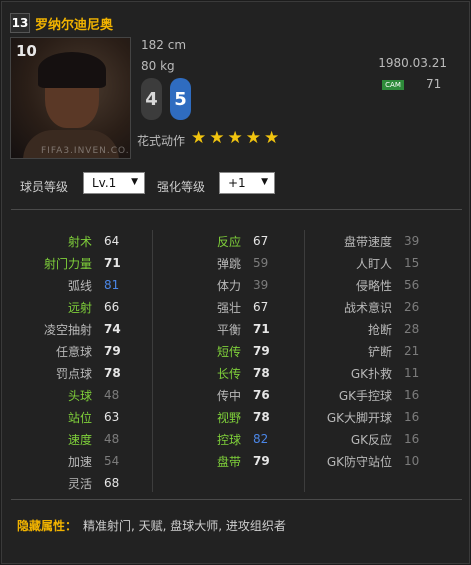  Describe the element at coordinates (180, 99) in the screenshot. I see `strong-foot-icon: 5` at that location.